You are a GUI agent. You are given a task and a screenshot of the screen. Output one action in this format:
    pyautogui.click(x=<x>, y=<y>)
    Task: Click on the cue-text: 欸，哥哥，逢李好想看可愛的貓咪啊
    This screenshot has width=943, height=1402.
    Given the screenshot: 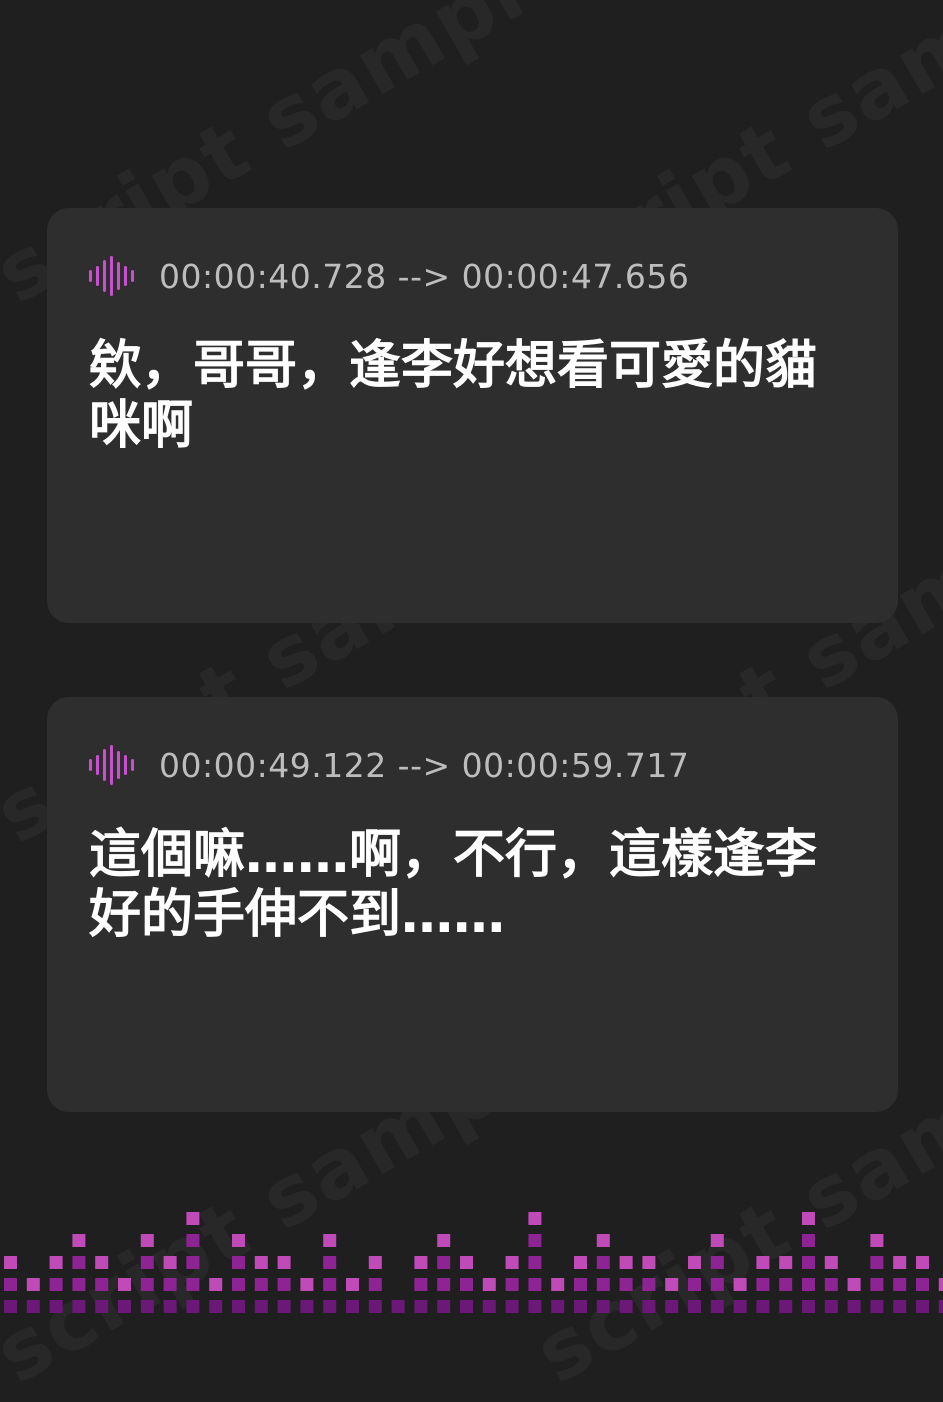 What is the action you would take?
    pyautogui.click(x=453, y=396)
    